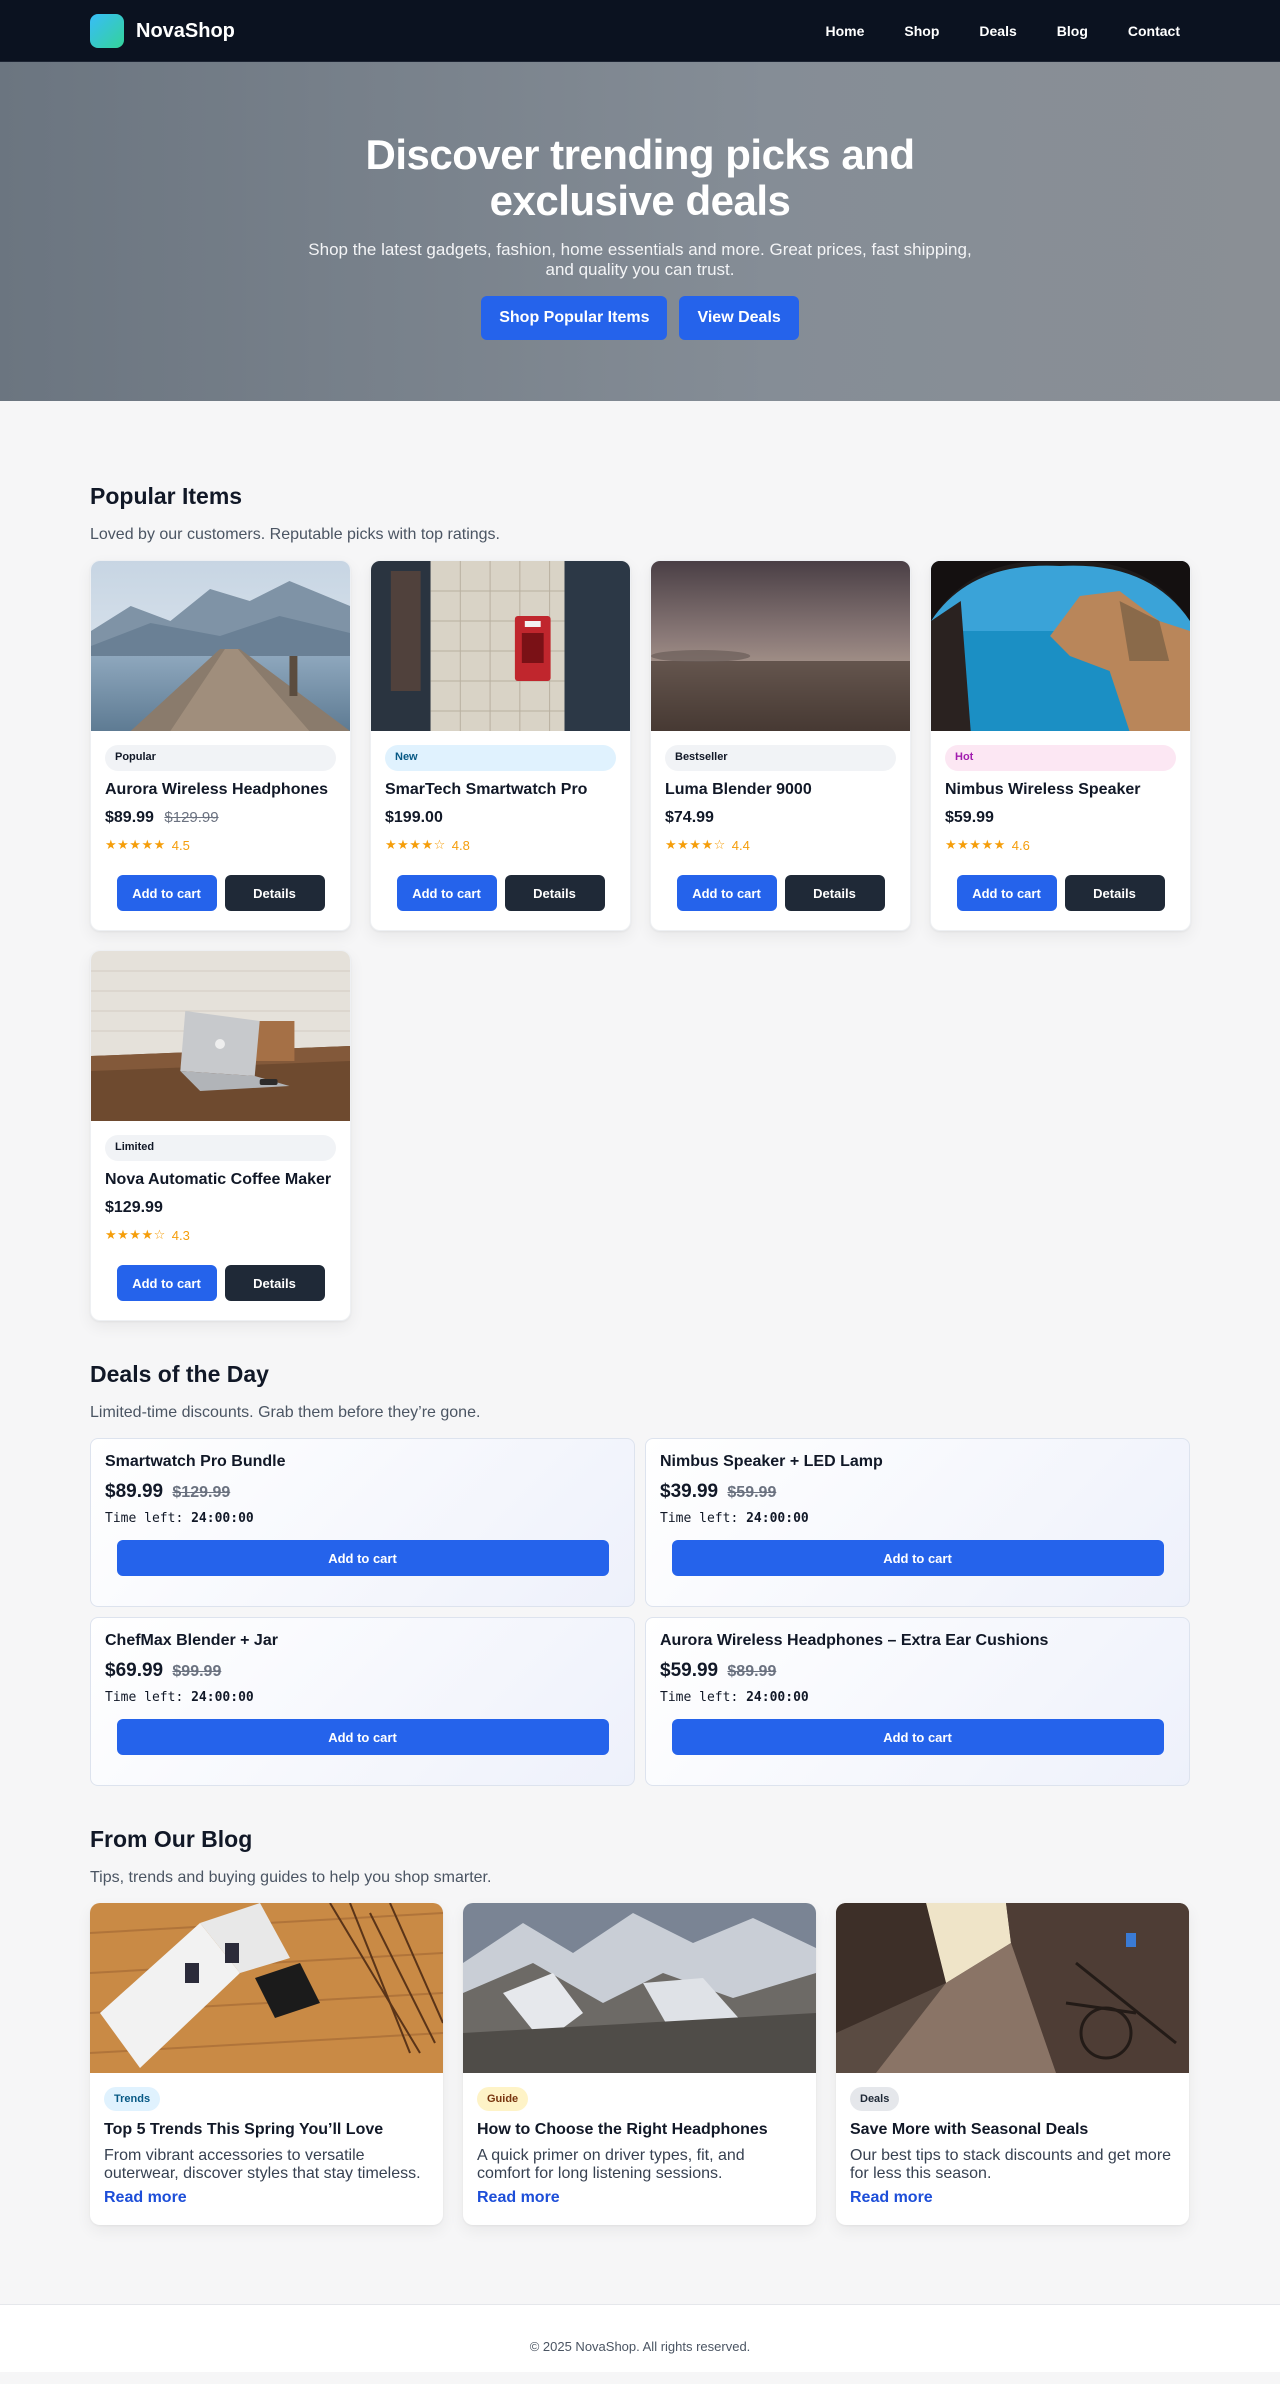  Describe the element at coordinates (107, 31) in the screenshot. I see `brand-logo-icon` at that location.